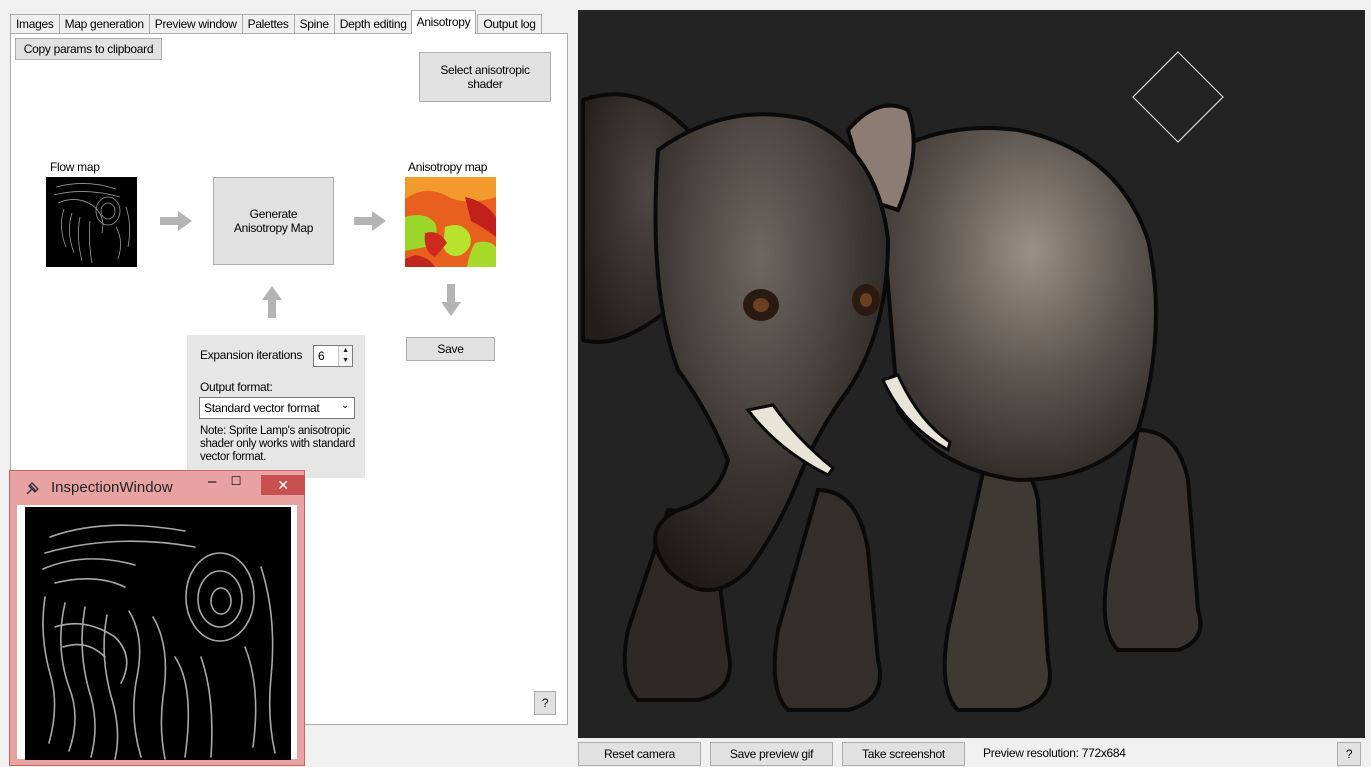  I want to click on expansion-iterations-stepper: 6 ▲ ▼, so click(333, 356).